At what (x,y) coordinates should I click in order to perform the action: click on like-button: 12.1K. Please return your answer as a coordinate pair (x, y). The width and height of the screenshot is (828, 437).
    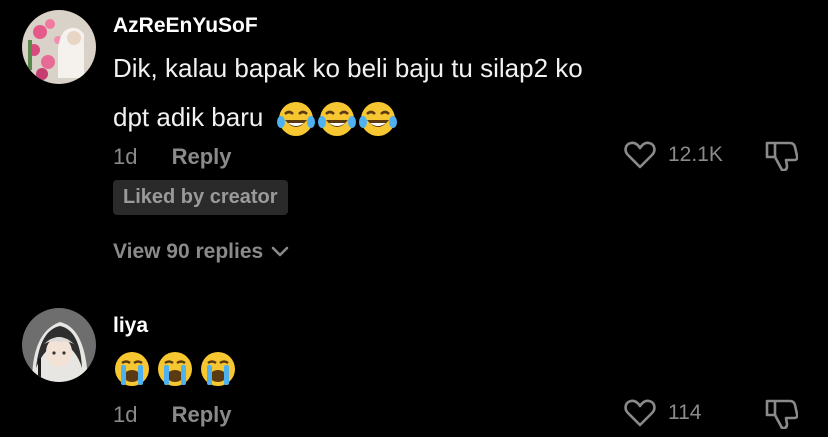
    Looking at the image, I should click on (673, 155).